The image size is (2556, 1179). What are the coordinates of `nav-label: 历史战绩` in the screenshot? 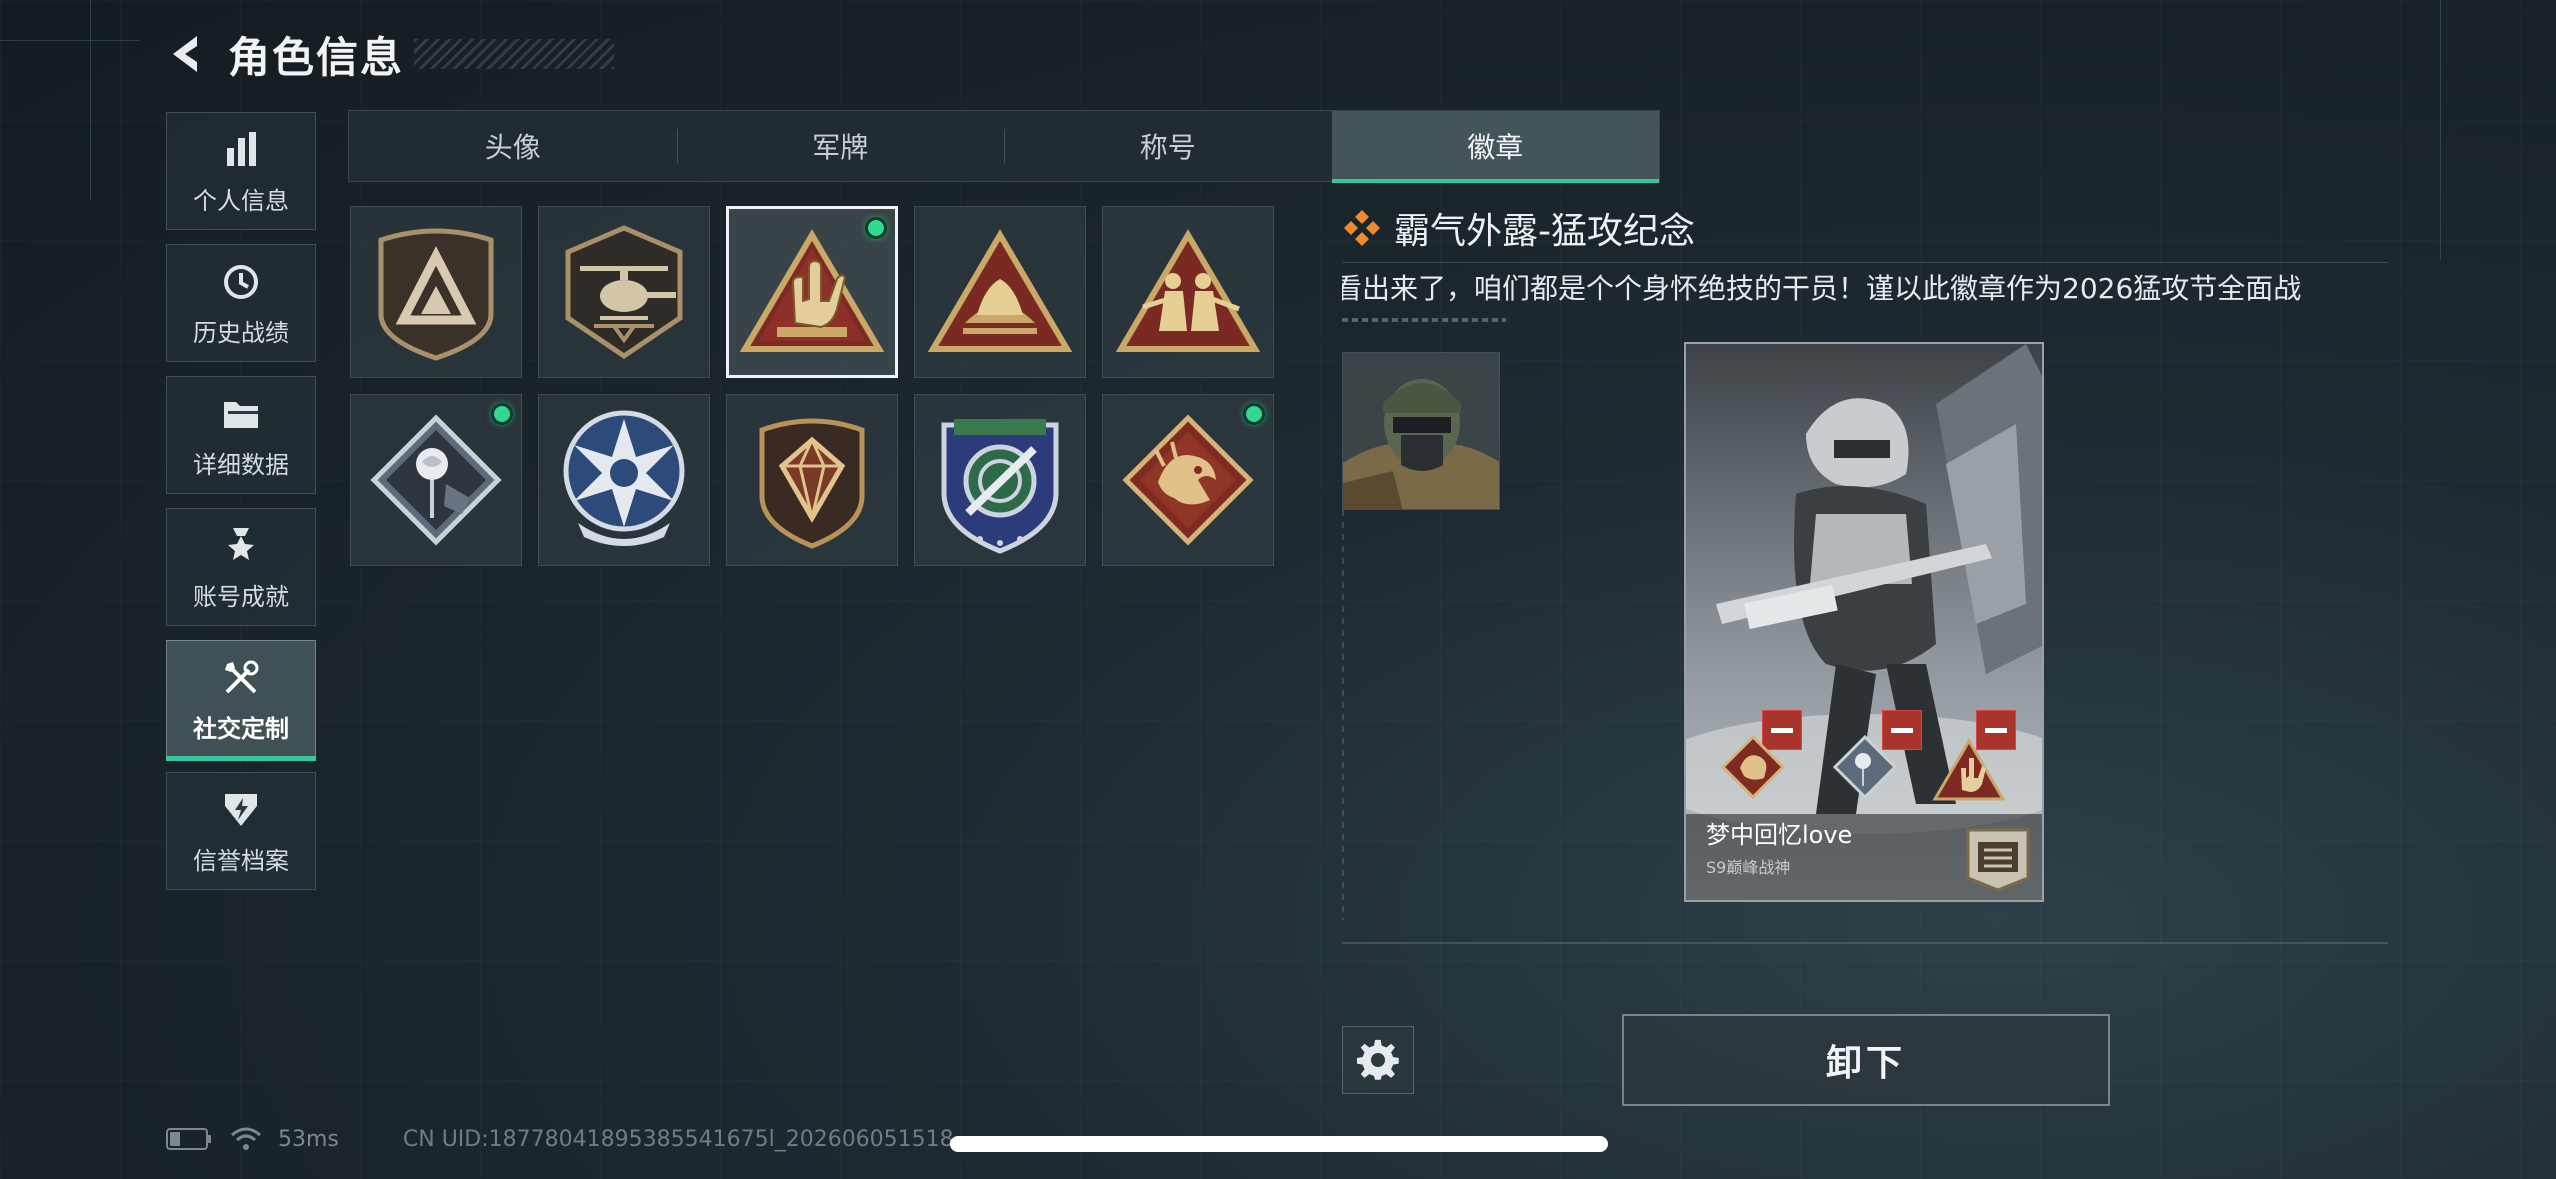 It's located at (241, 332).